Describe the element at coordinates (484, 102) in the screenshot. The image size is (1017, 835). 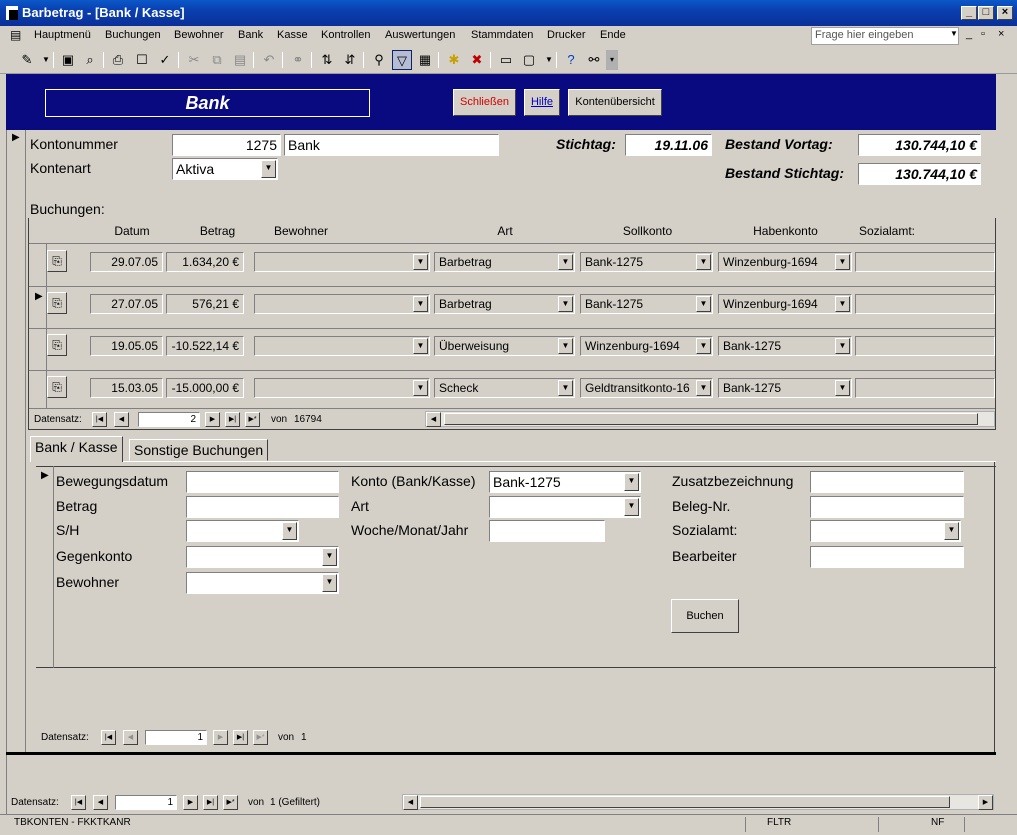
I see `schliessen-button: Schließen` at that location.